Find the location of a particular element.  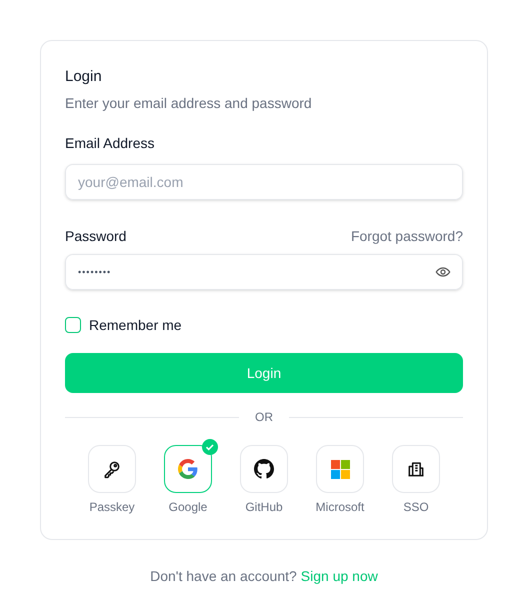

option-label: Microsoft is located at coordinates (340, 507).